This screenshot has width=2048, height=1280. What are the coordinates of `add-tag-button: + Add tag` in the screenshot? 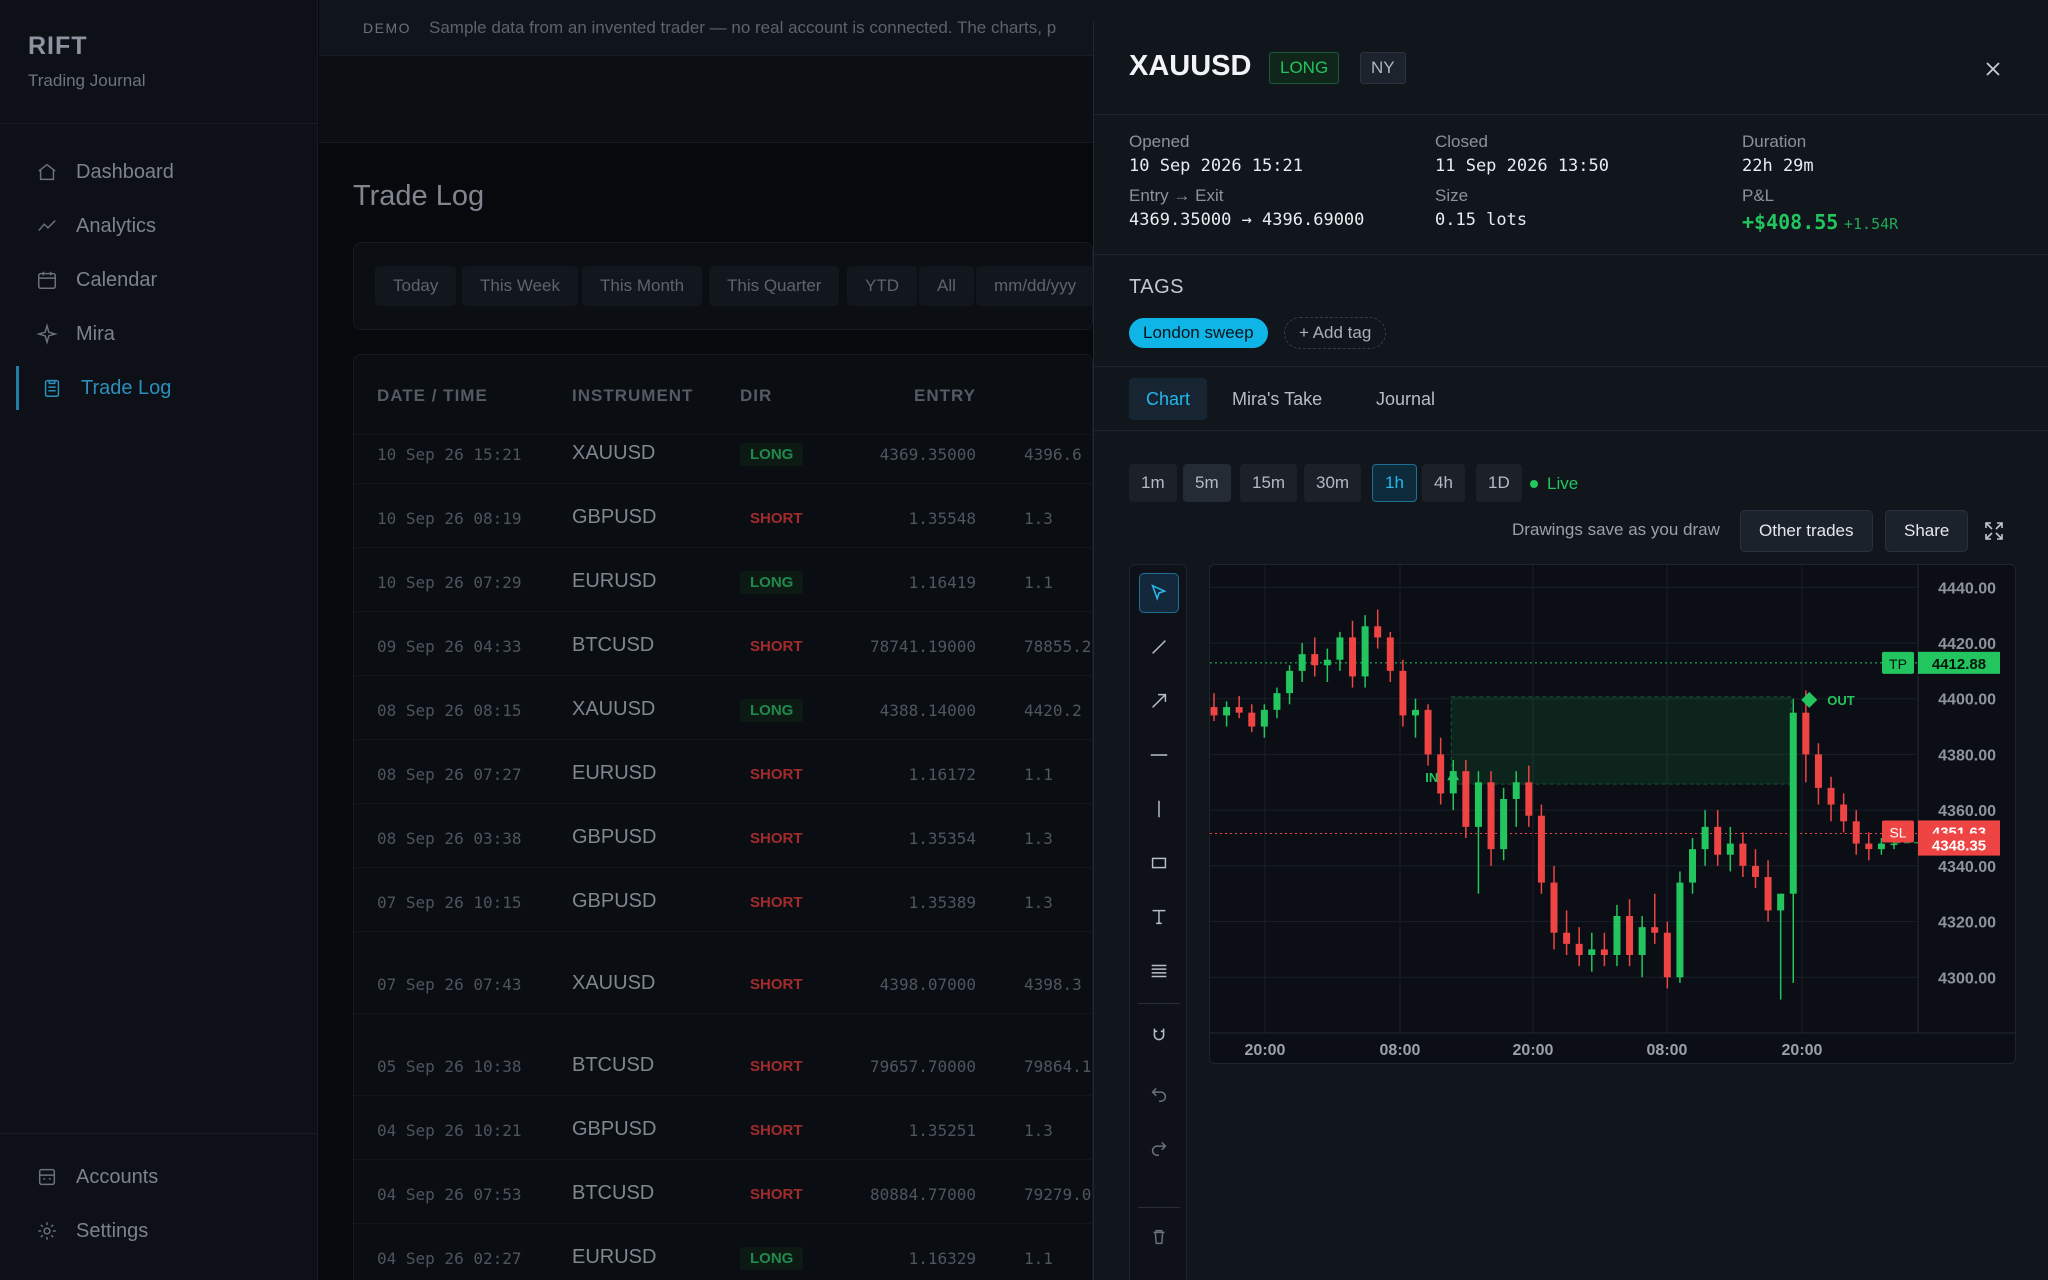 It's located at (1335, 333).